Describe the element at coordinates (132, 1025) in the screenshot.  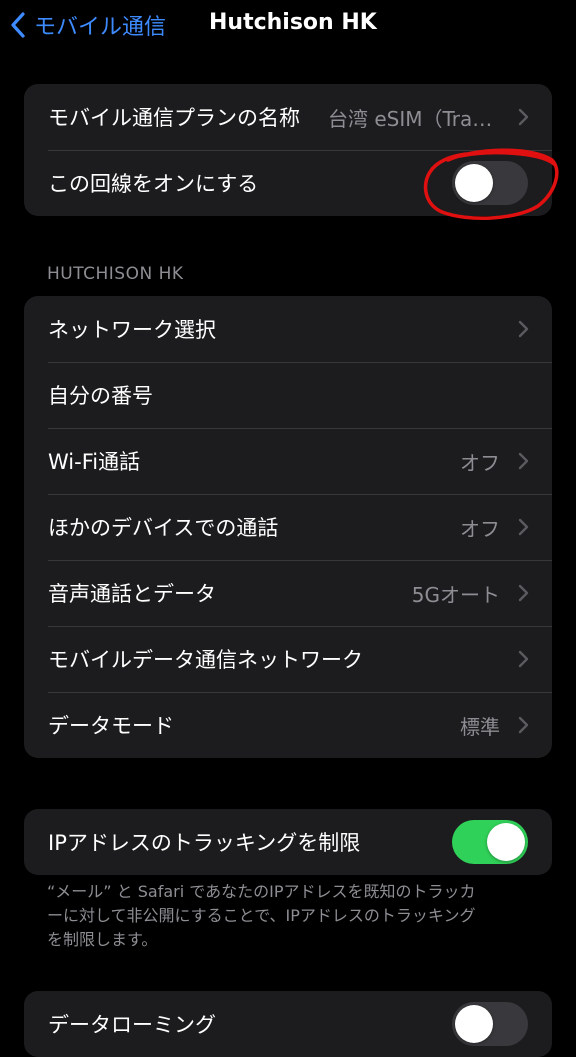
I see `data-roaming-label: データローミング` at that location.